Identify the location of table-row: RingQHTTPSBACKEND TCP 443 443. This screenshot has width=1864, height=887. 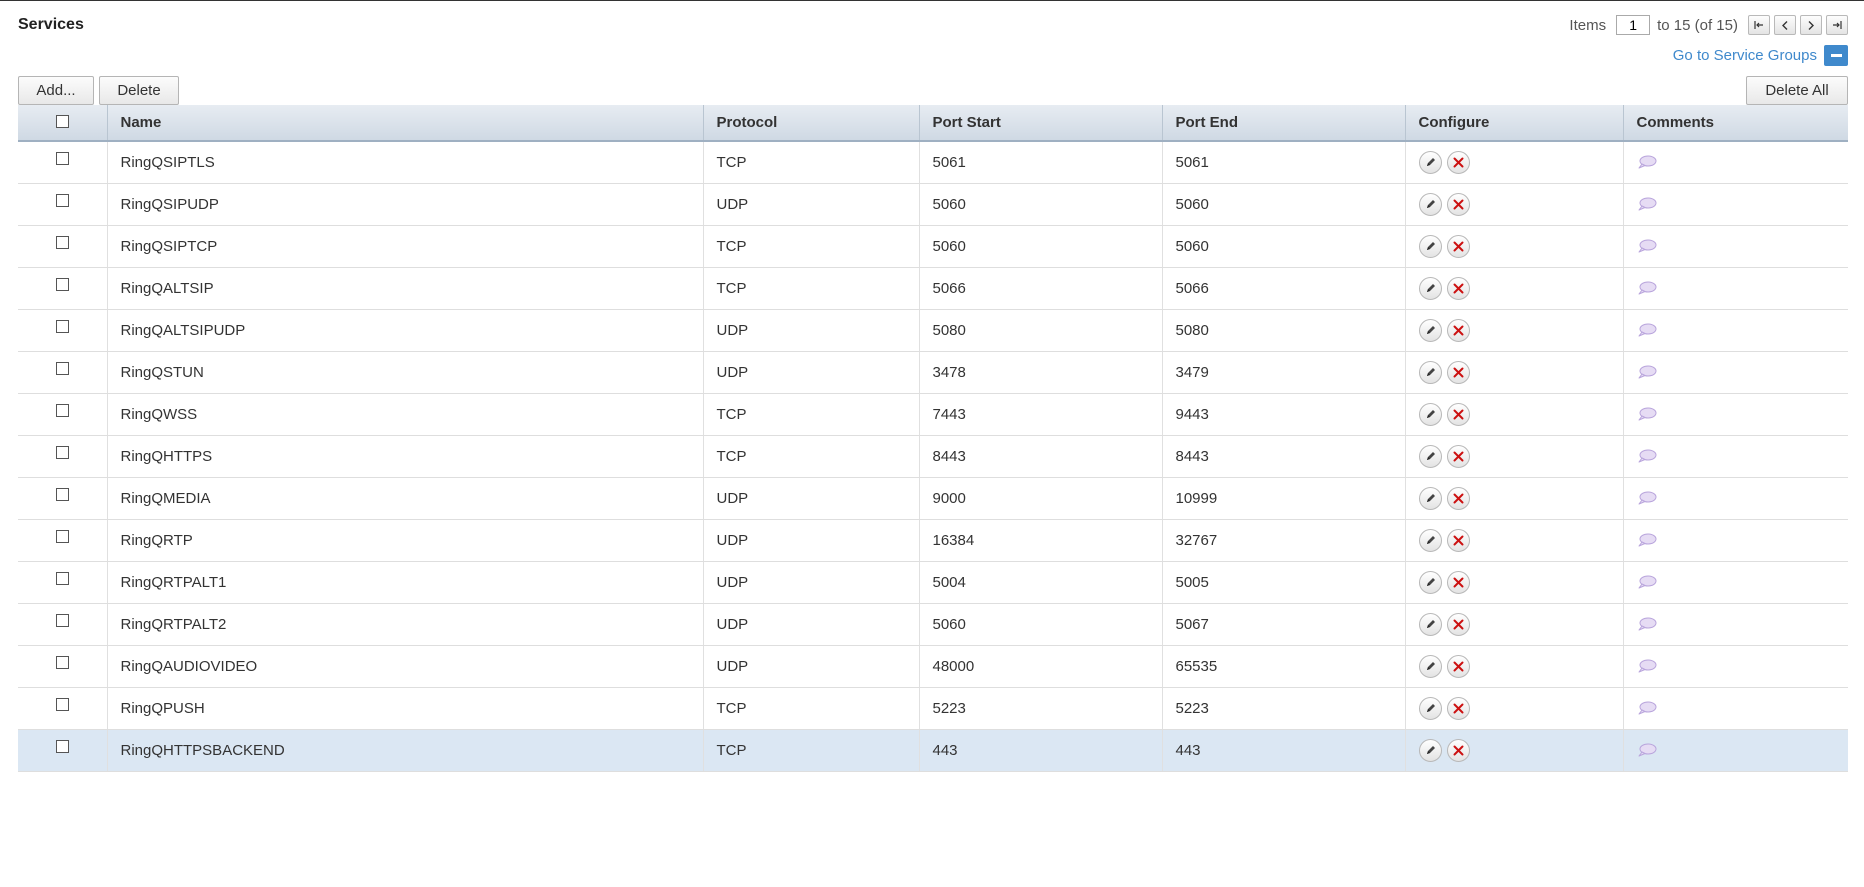
(933, 750).